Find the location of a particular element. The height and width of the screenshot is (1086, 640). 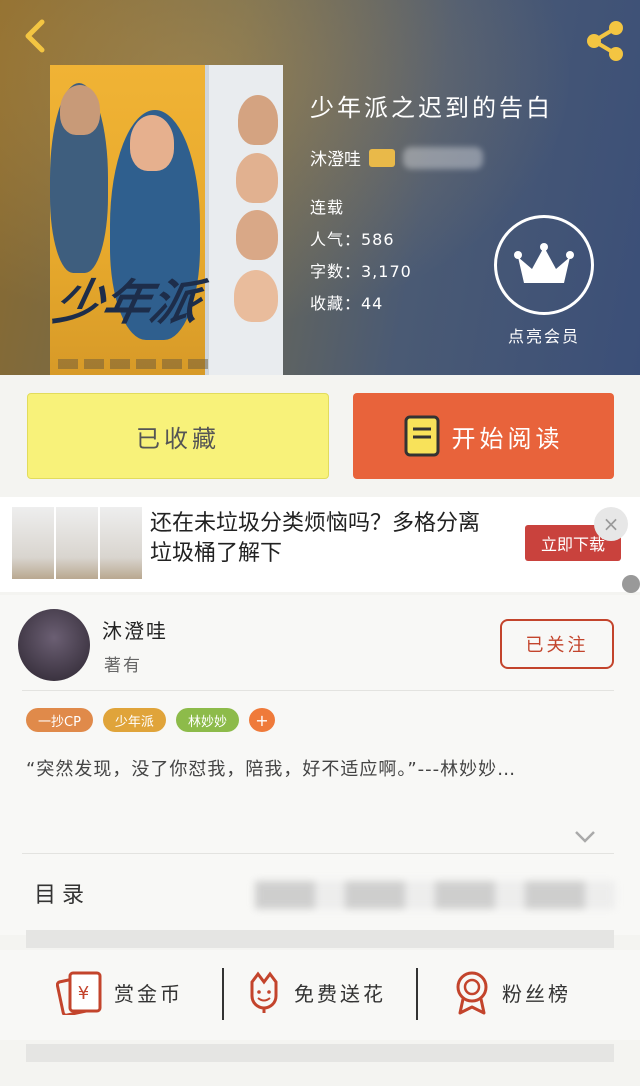

vip-button: 点亮会员 is located at coordinates (544, 281).